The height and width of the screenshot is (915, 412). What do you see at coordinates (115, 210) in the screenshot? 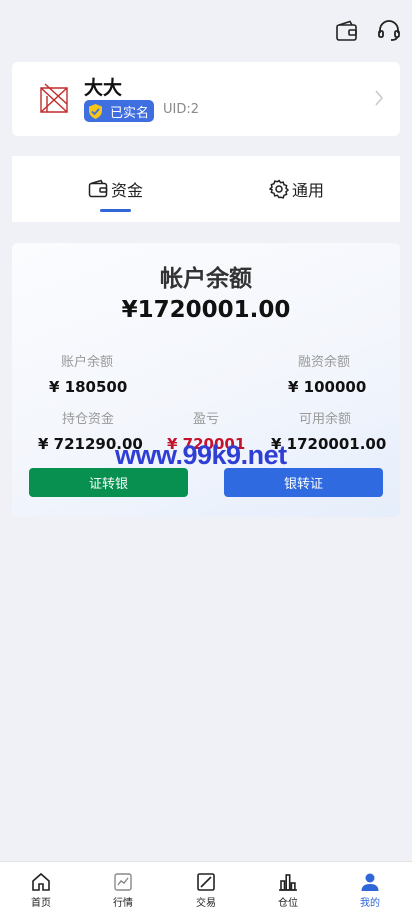
I see `active-tab-indicator` at bounding box center [115, 210].